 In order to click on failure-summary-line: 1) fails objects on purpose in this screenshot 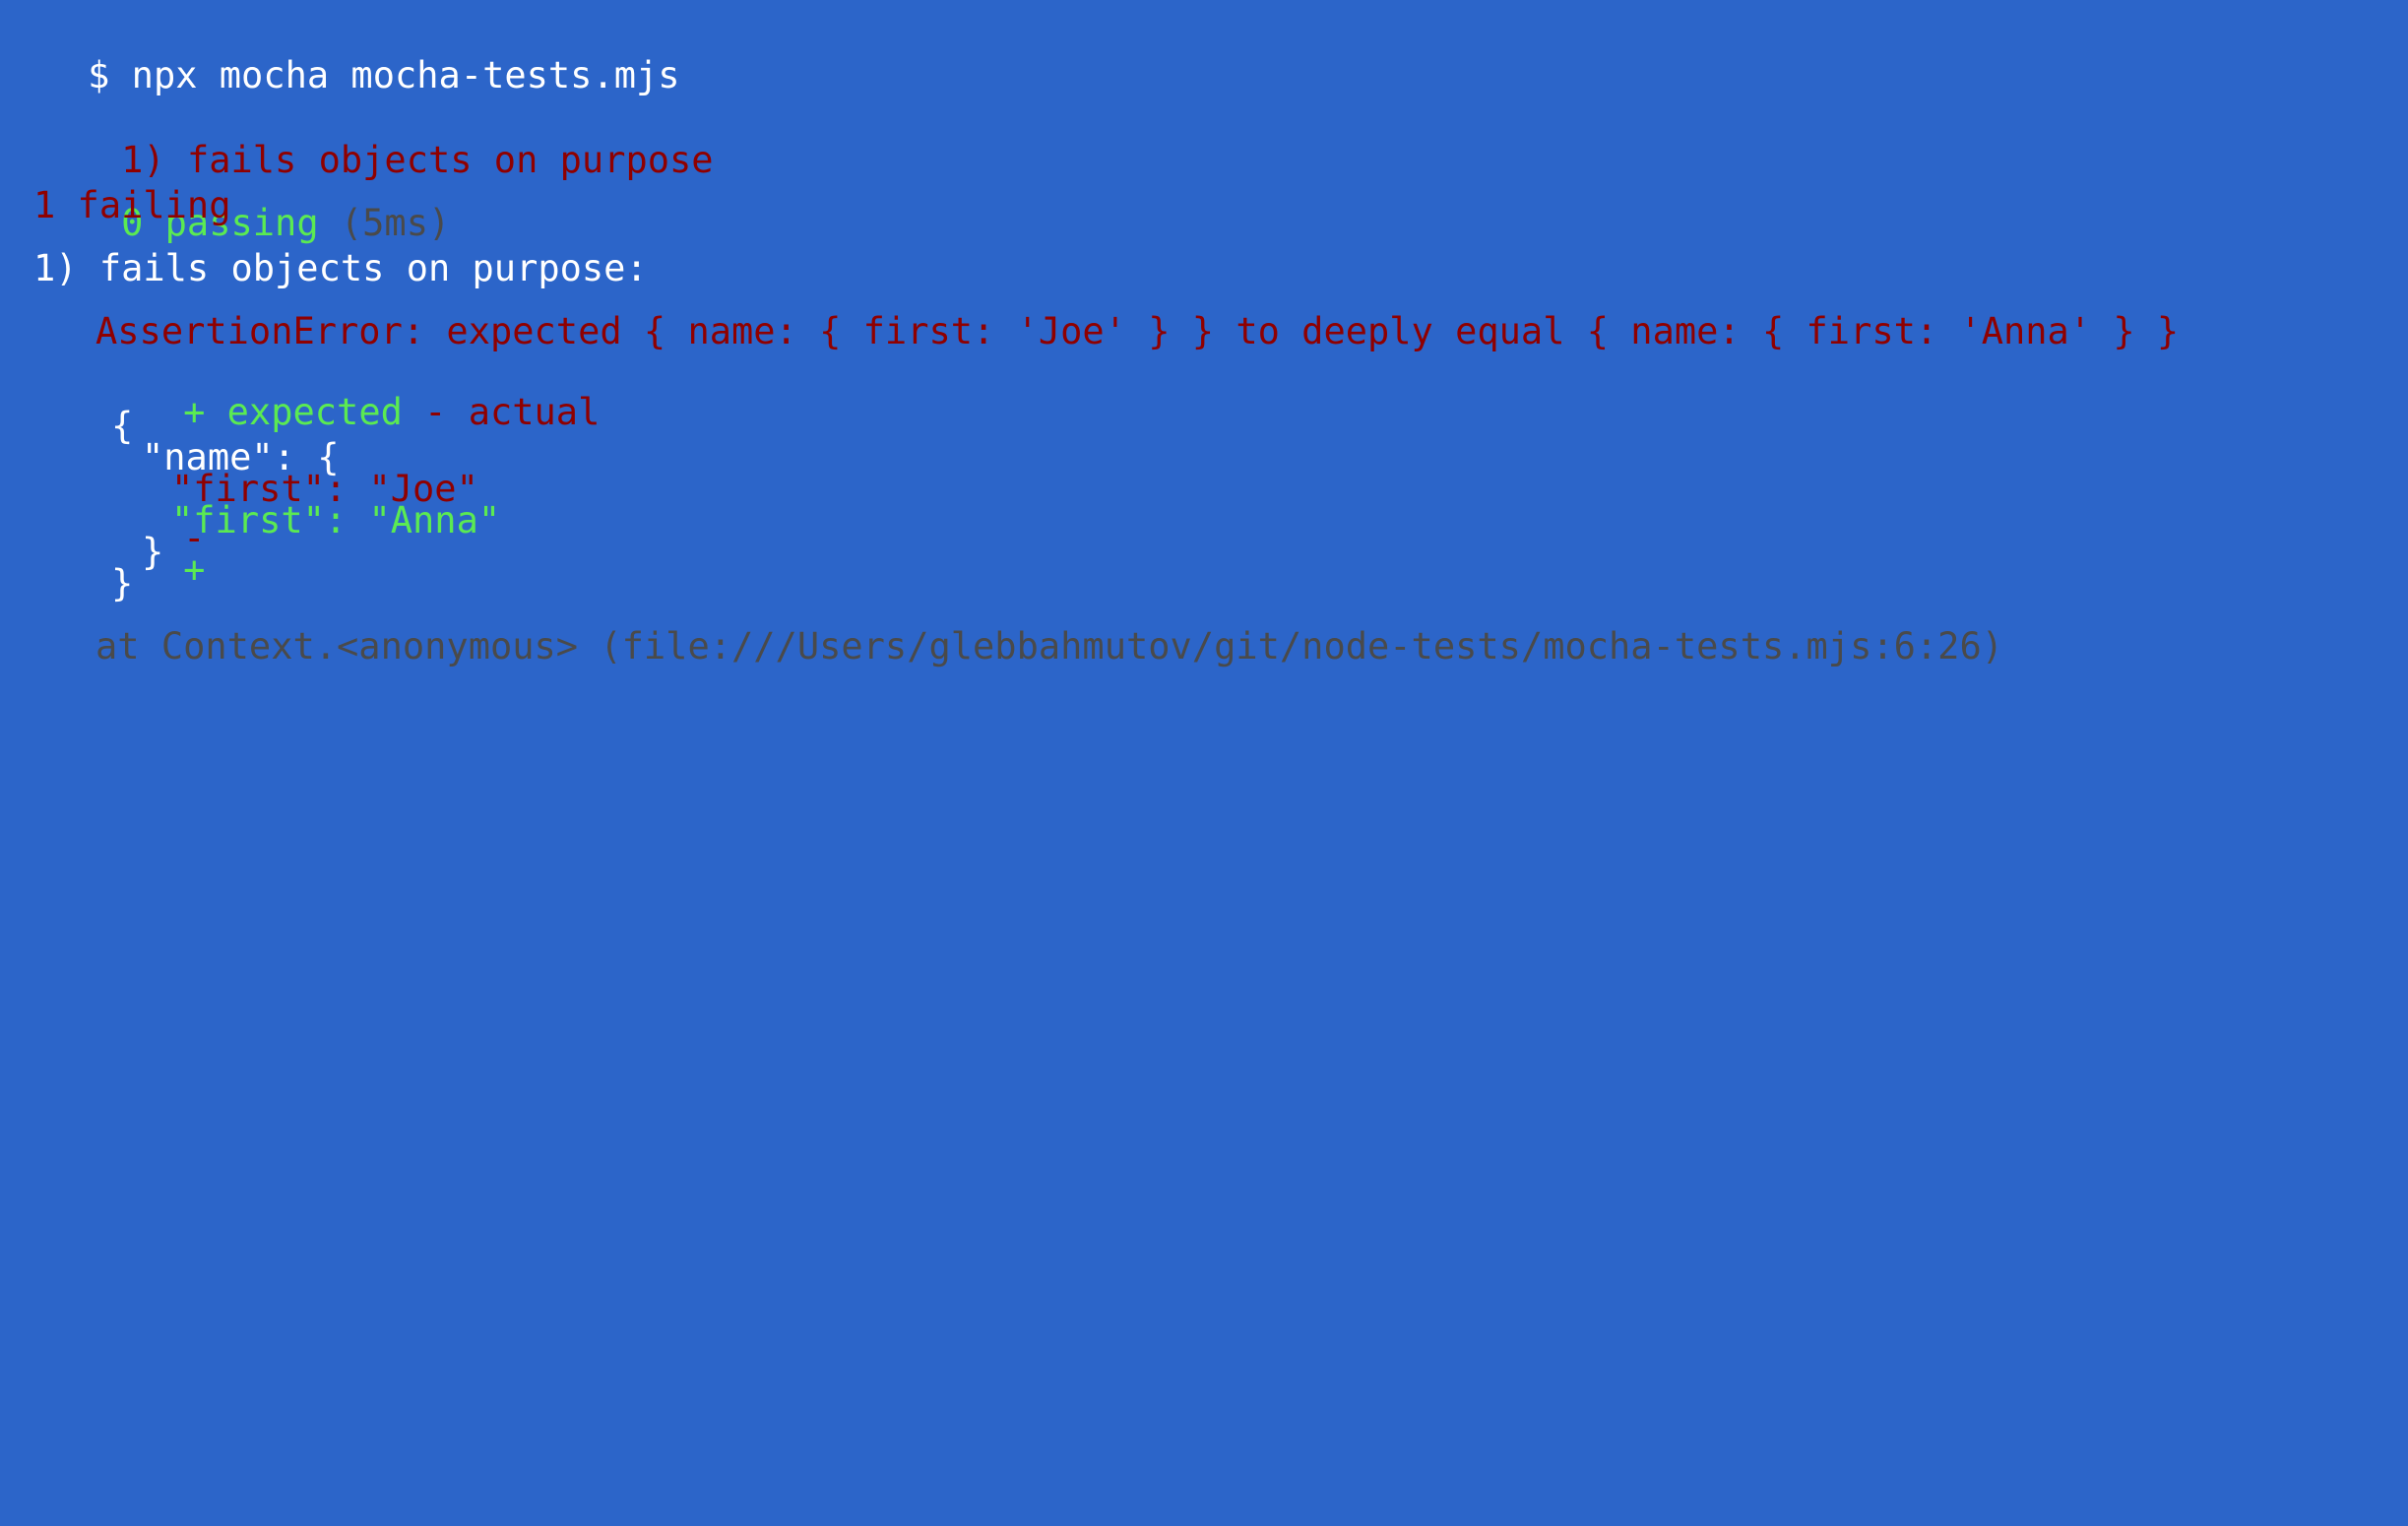, I will do `click(373, 134)`.